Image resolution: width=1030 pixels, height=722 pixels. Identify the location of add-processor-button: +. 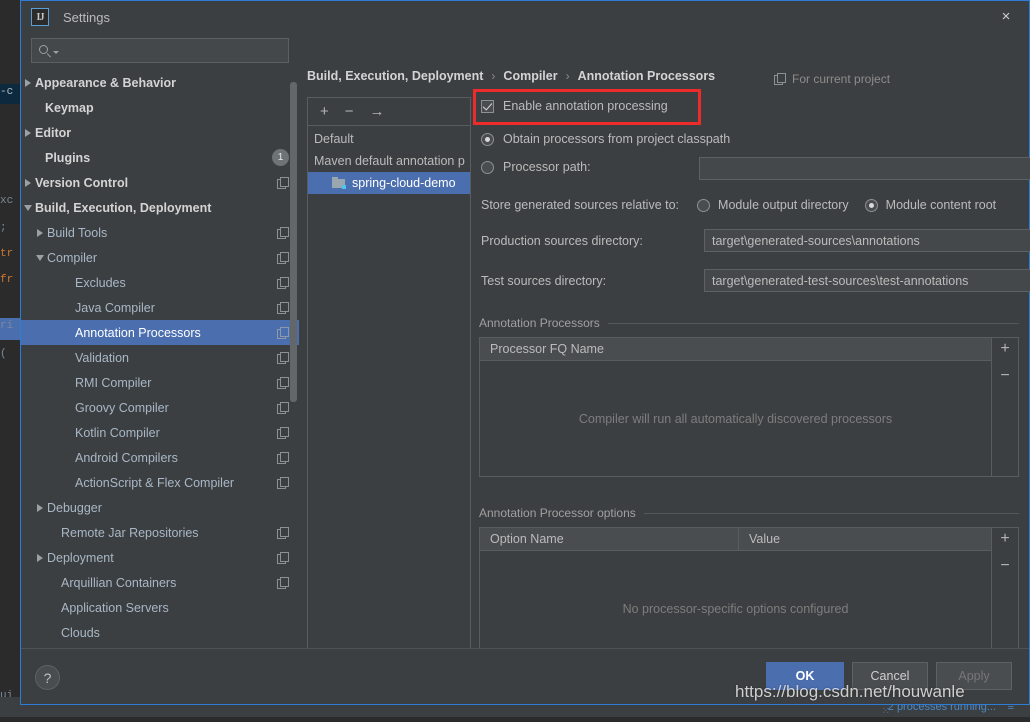
(1004, 349).